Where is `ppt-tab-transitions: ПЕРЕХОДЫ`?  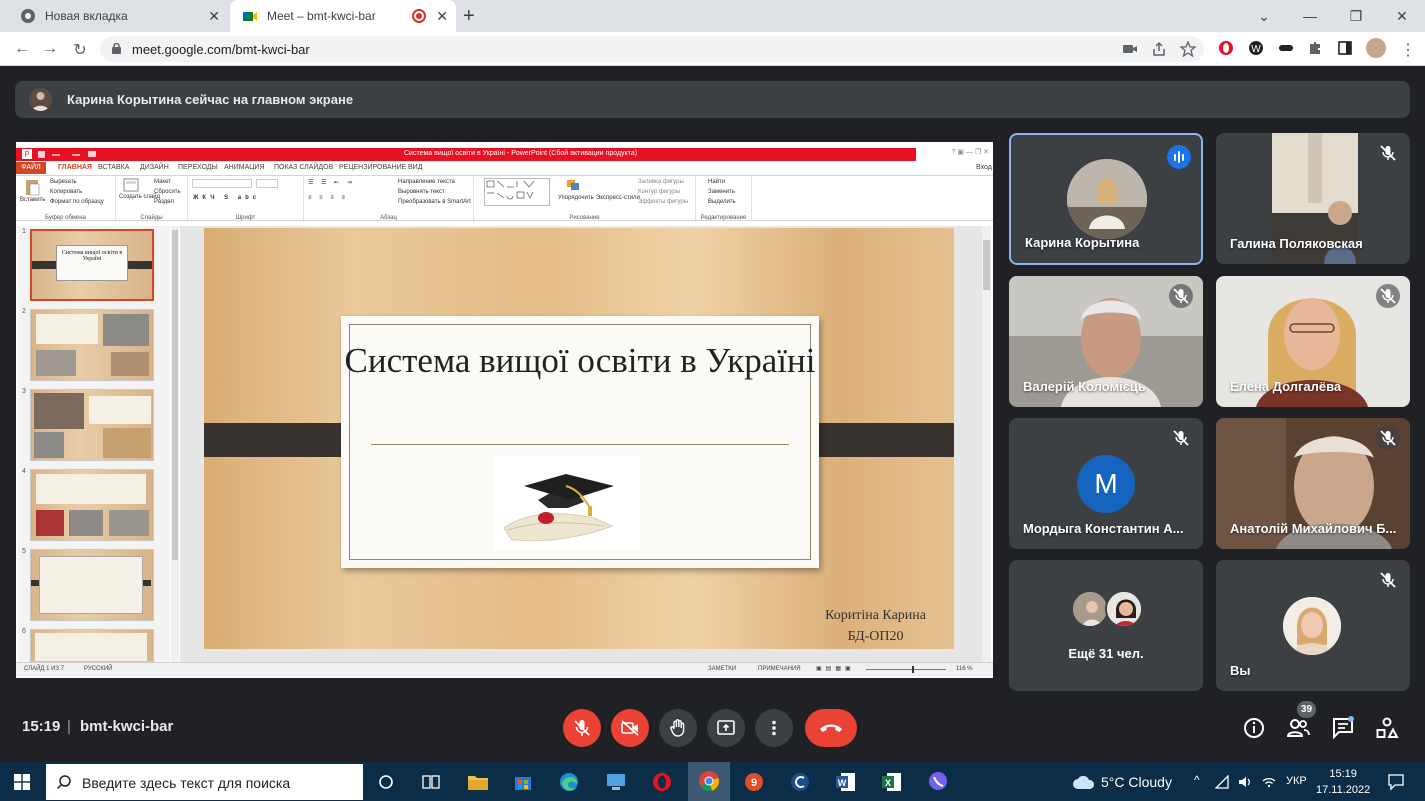 ppt-tab-transitions: ПЕРЕХОДЫ is located at coordinates (198, 167).